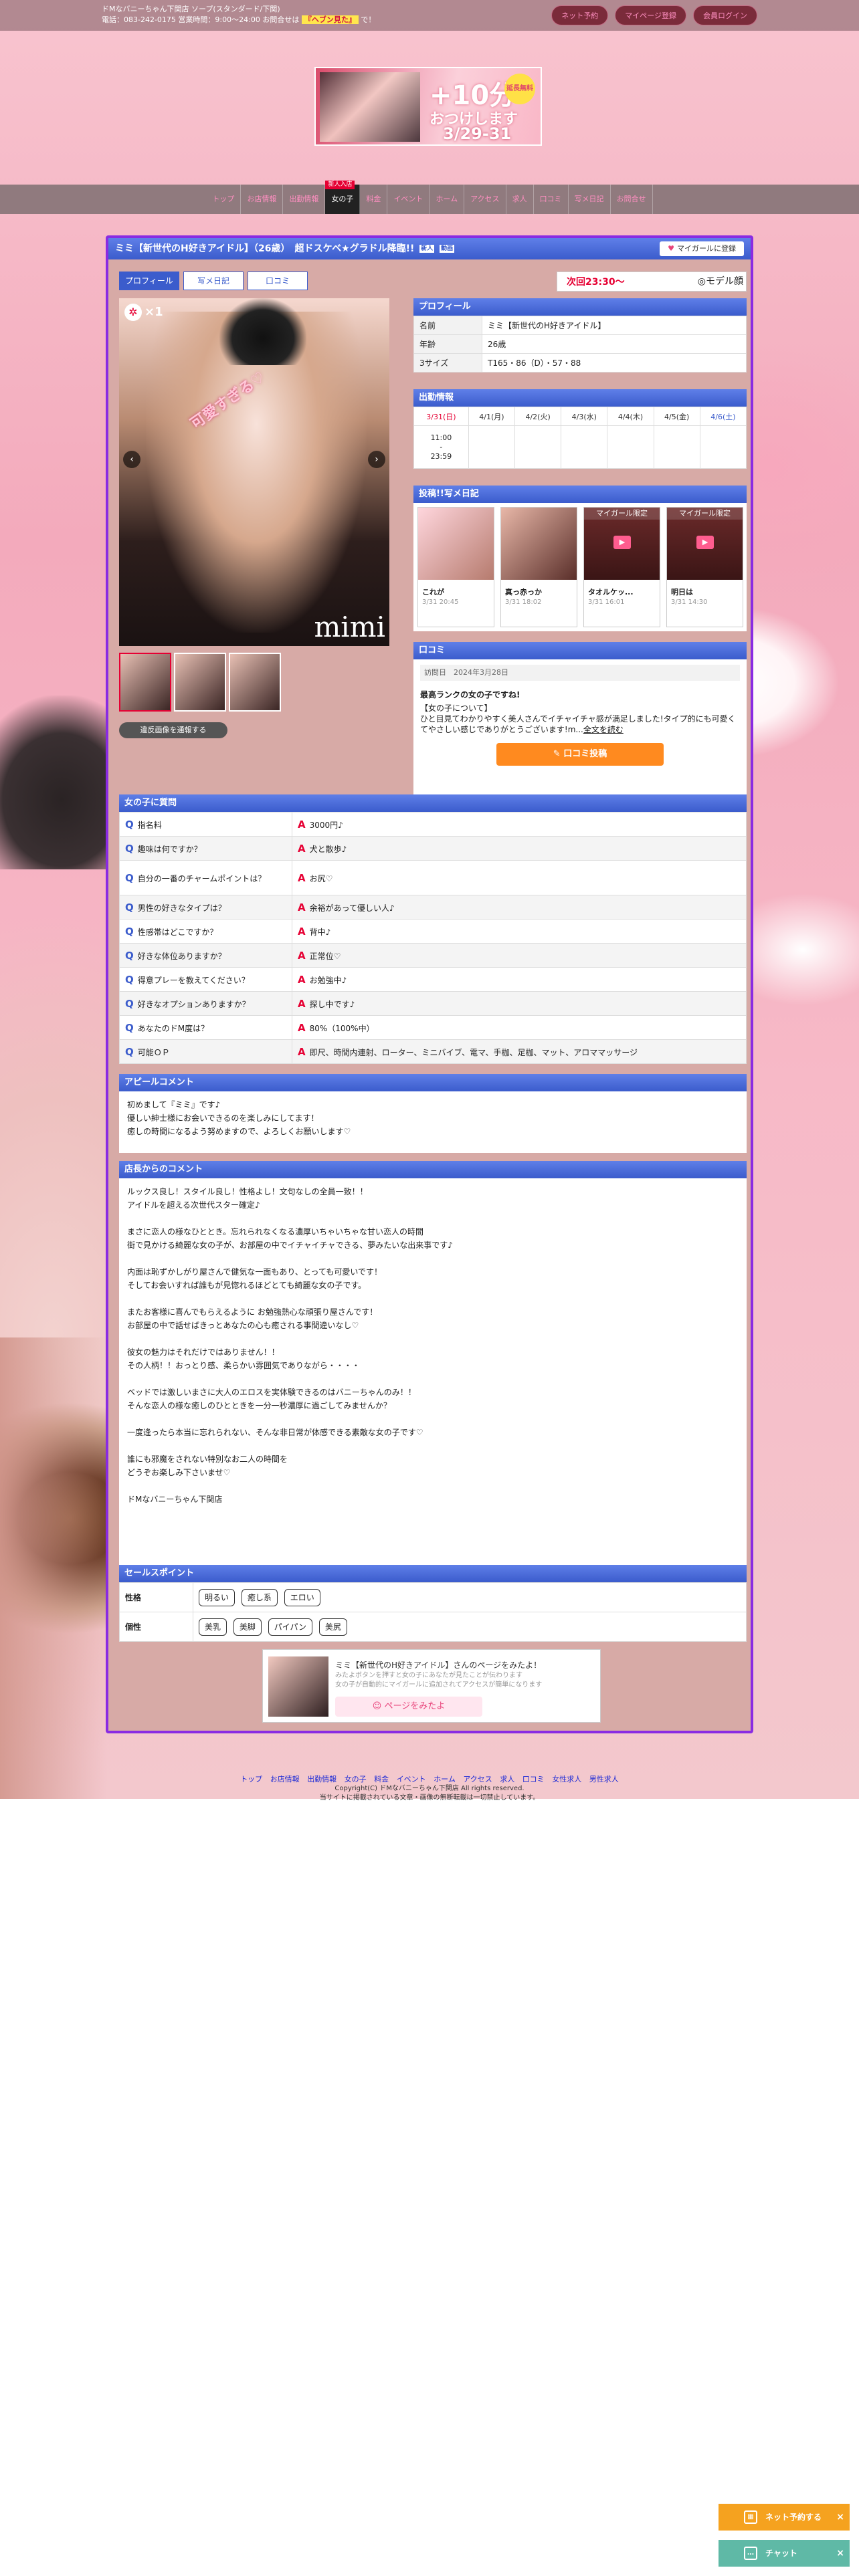 The width and height of the screenshot is (859, 2576). Describe the element at coordinates (477, 1779) in the screenshot. I see `footer-link: アクセス` at that location.